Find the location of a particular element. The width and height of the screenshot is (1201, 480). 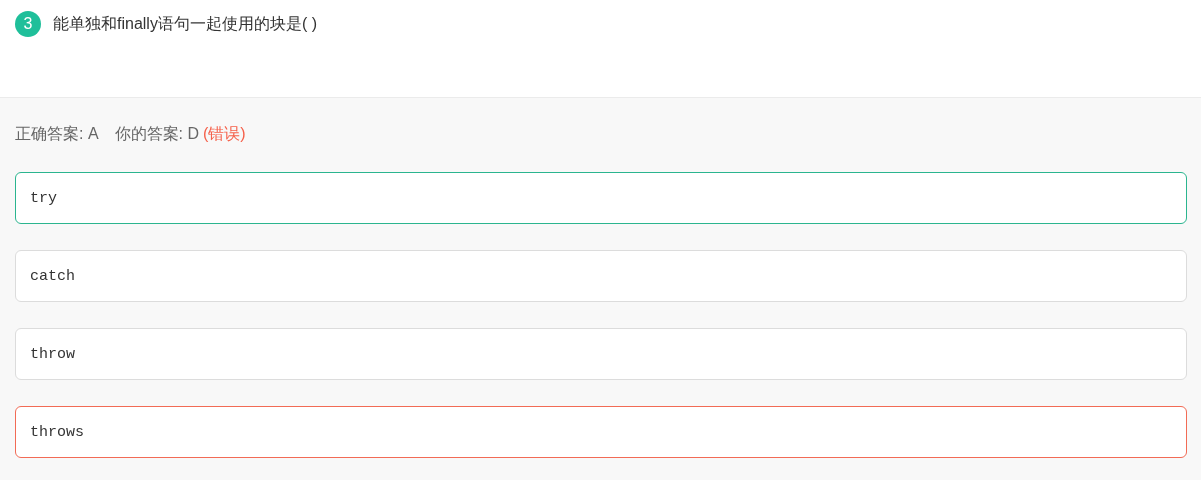

answer-option: try is located at coordinates (601, 198).